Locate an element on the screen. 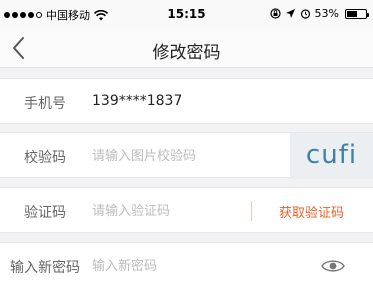 The width and height of the screenshot is (373, 285). alarm-icon is located at coordinates (305, 14).